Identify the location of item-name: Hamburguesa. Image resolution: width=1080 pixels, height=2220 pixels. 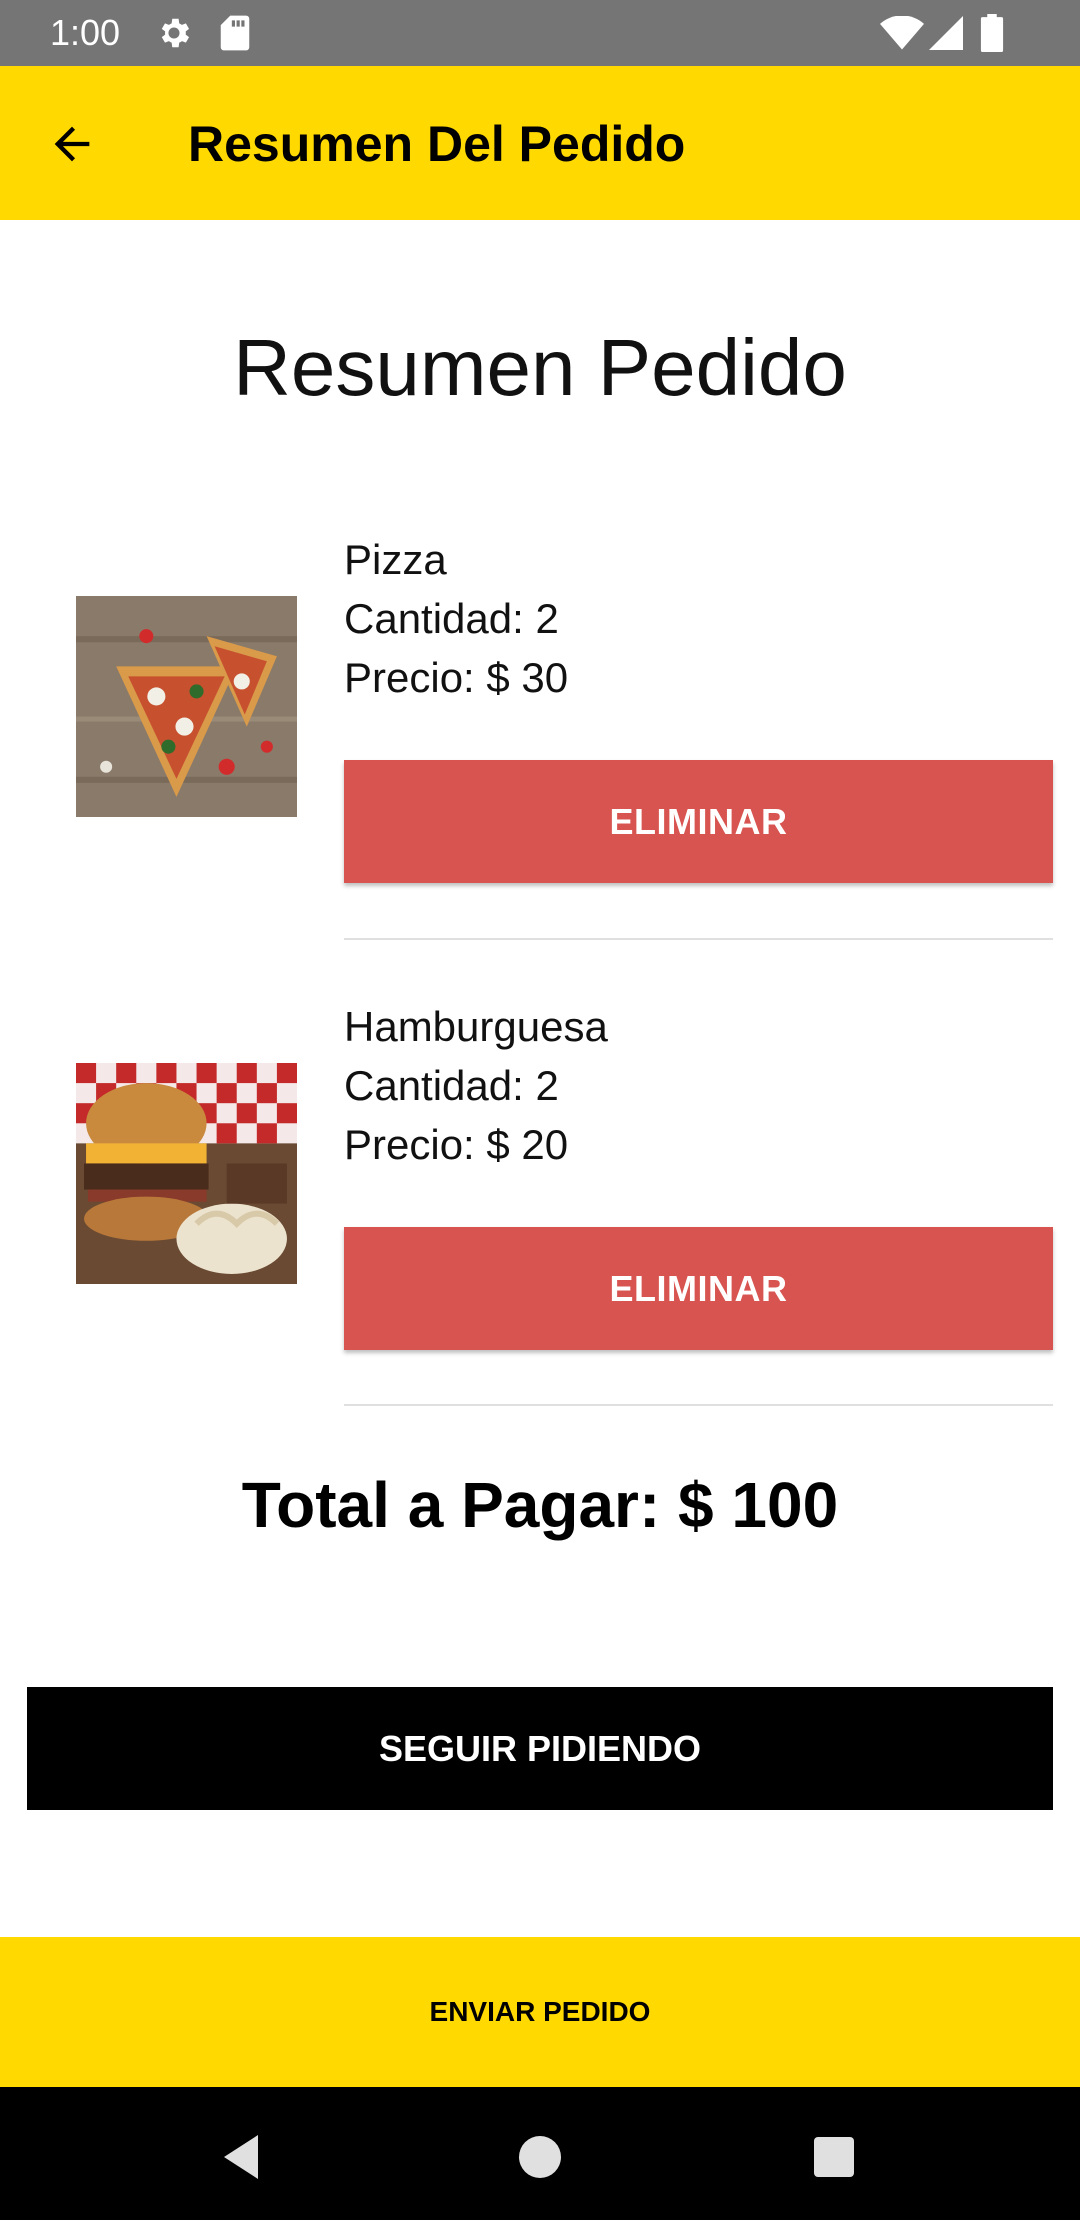
(476, 1026).